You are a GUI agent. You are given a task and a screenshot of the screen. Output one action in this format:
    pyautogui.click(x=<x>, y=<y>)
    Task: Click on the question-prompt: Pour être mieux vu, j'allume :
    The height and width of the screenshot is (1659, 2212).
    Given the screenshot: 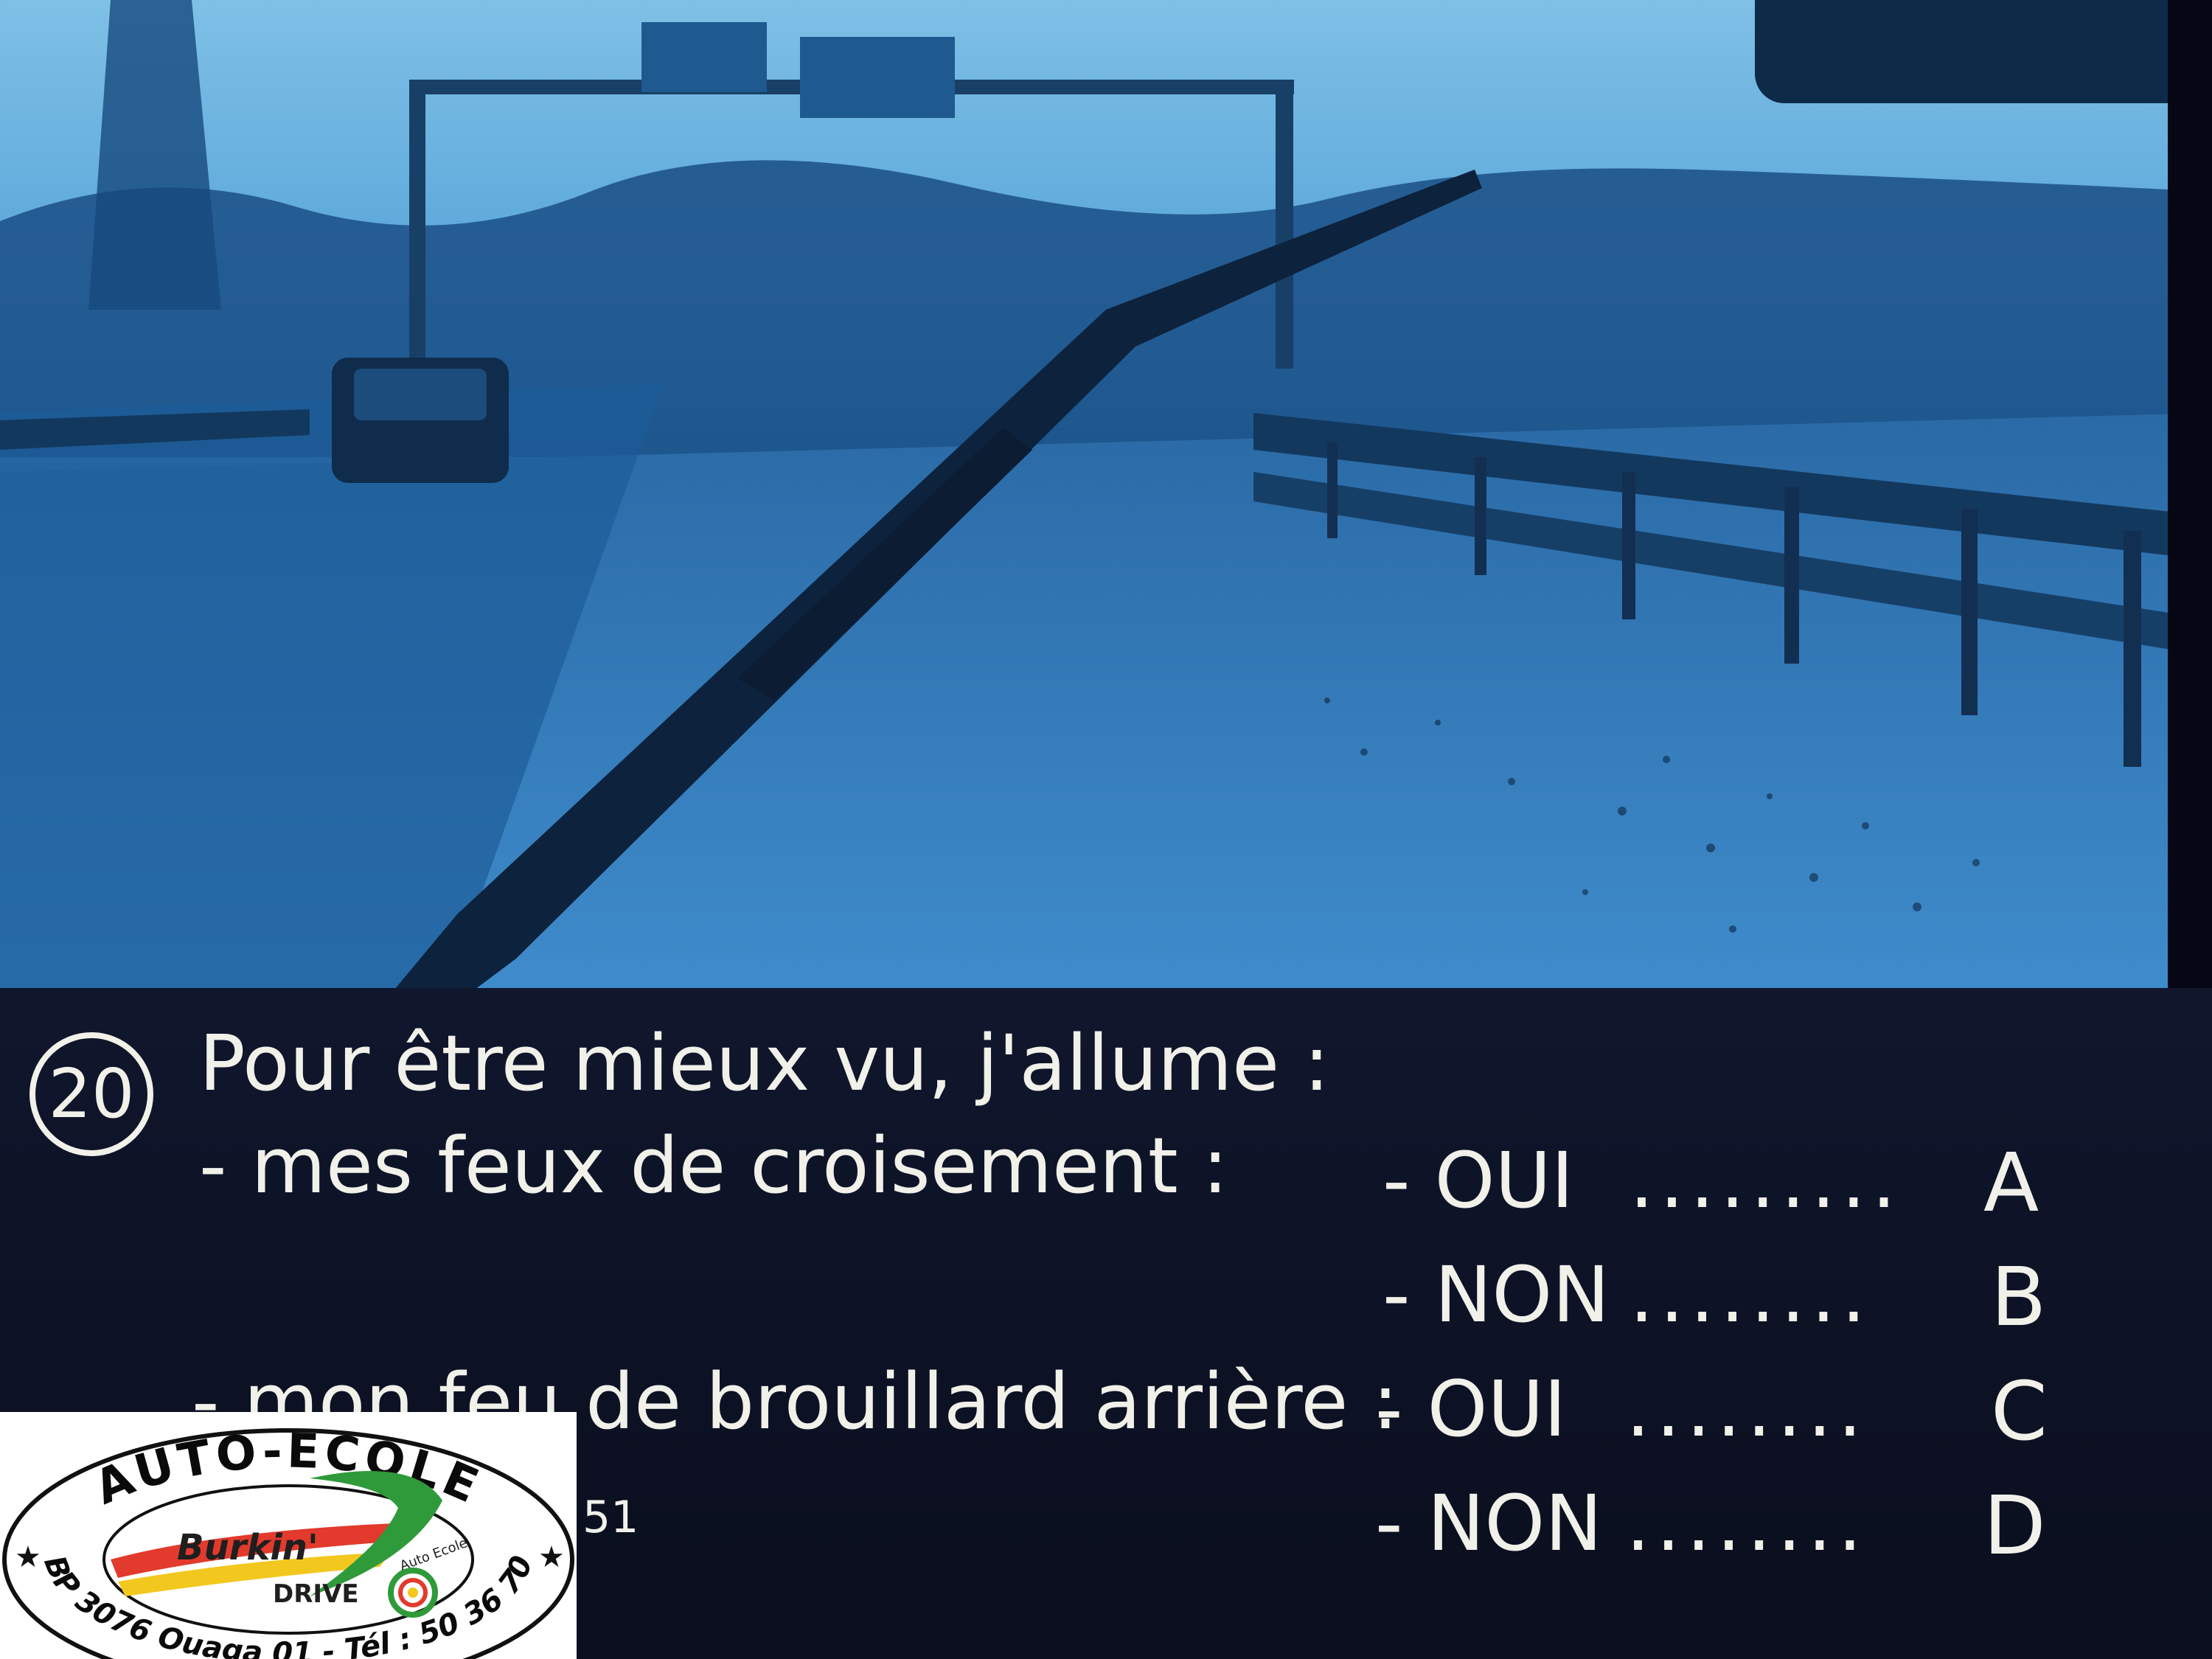 What is the action you would take?
    pyautogui.click(x=764, y=1063)
    